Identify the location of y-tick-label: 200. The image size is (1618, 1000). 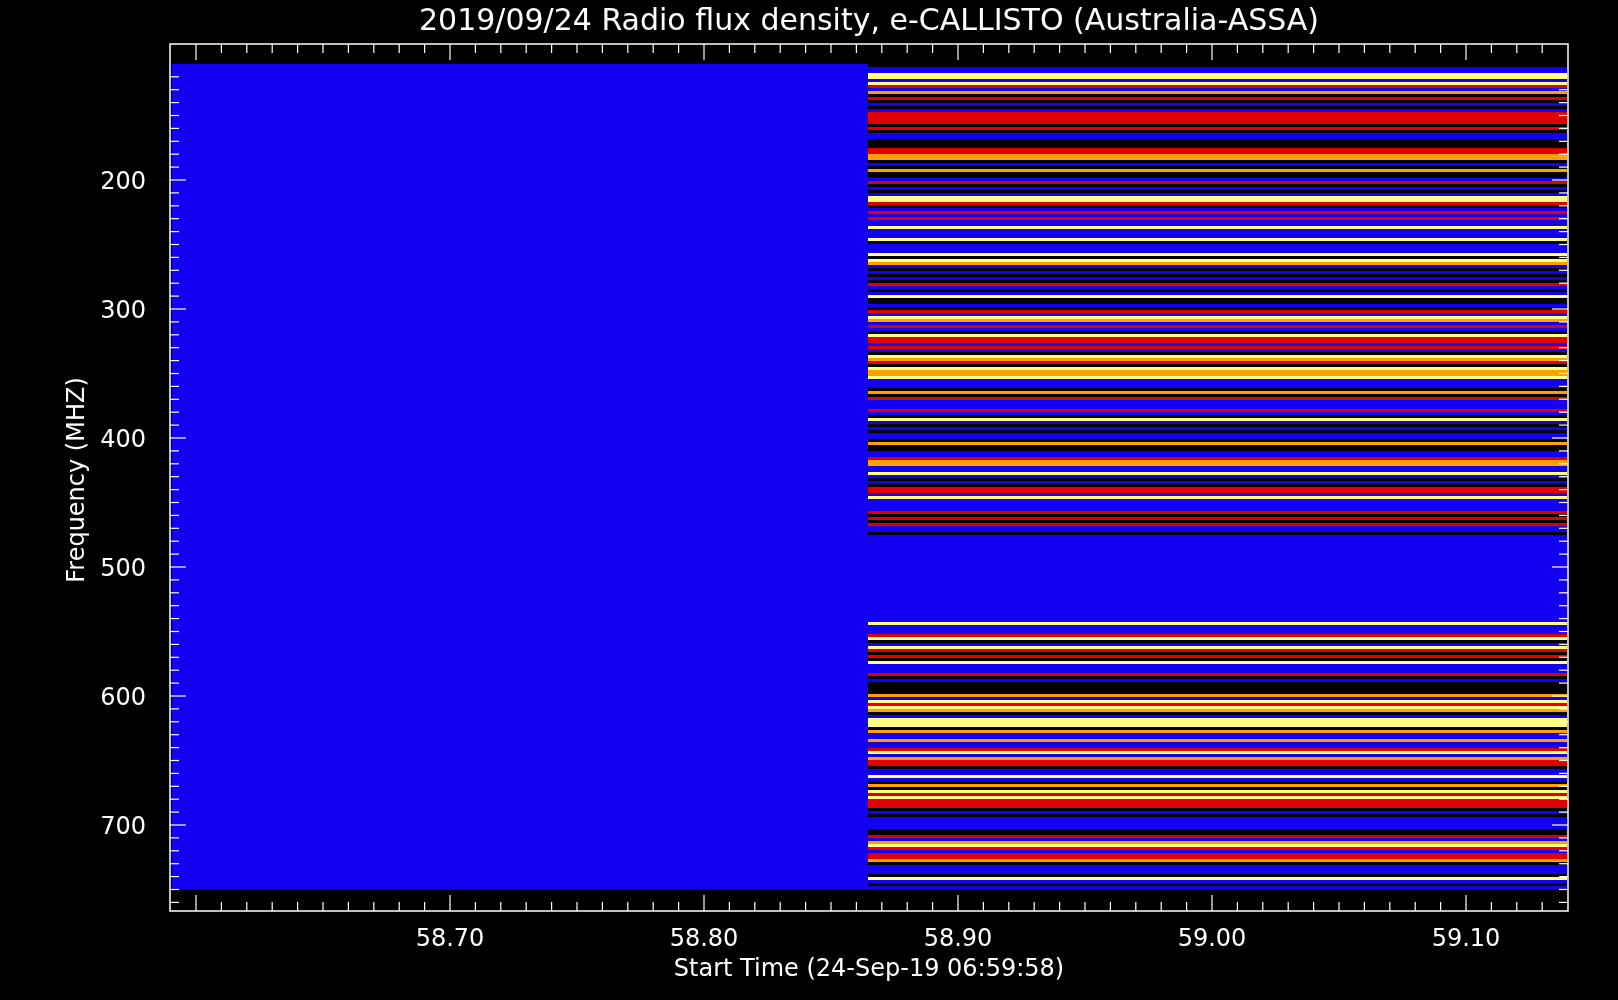
(123, 181).